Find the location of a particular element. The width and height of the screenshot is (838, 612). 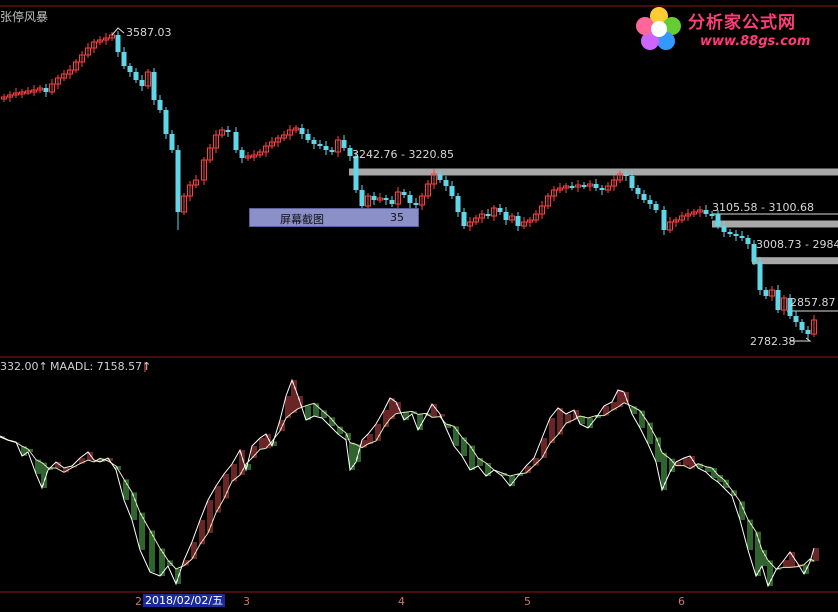

site-logo: 分析家公式网 www.88gs.com is located at coordinates (734, 29).